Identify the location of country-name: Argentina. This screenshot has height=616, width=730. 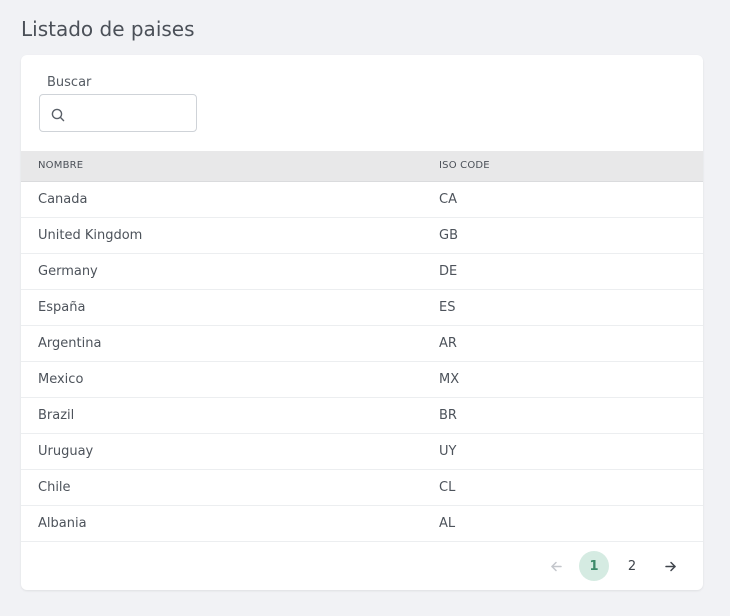
(70, 343).